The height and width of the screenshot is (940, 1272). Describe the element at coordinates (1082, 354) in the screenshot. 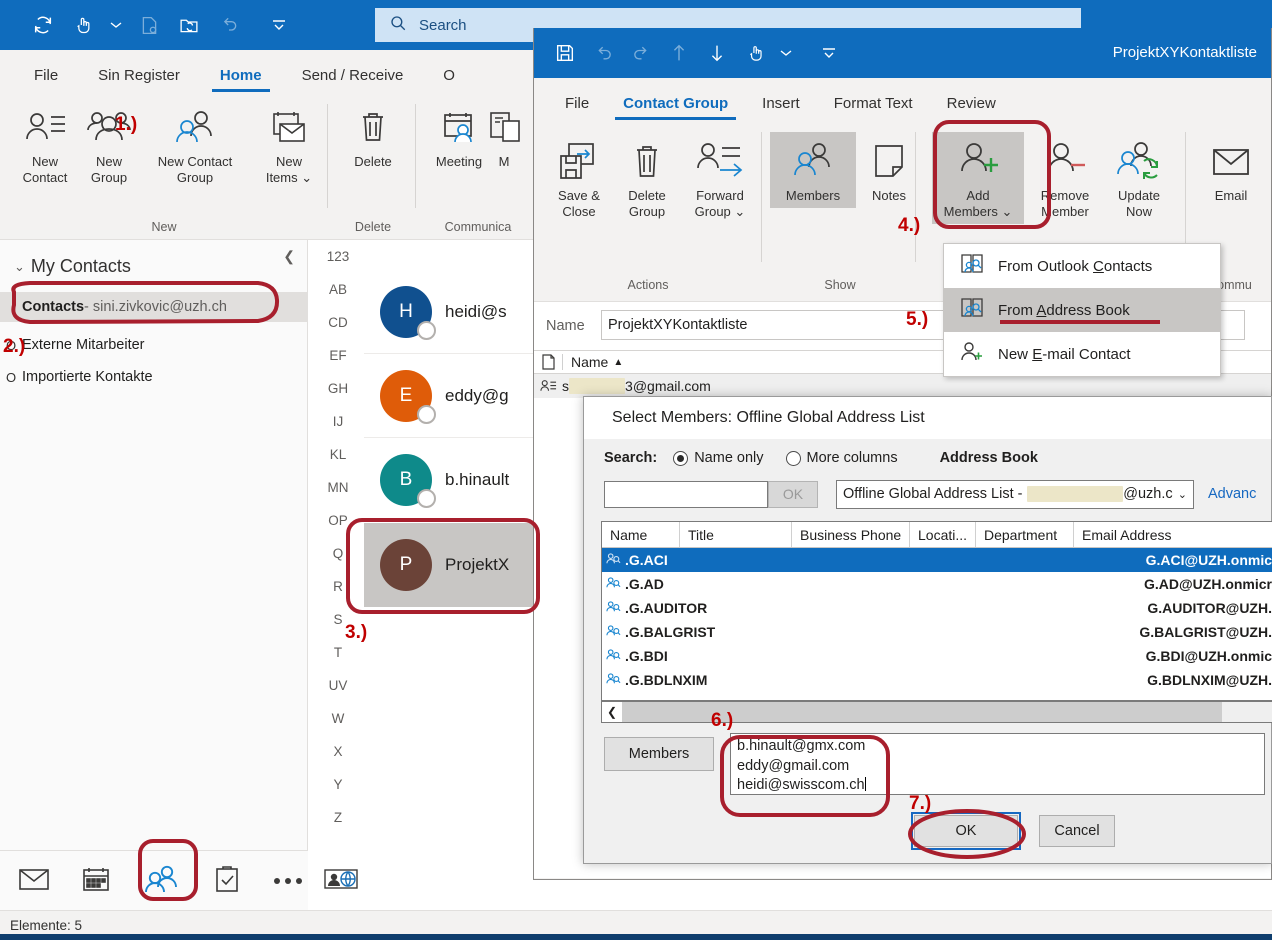

I see `menu-item-new-email-contact: New E-mail Contact` at that location.